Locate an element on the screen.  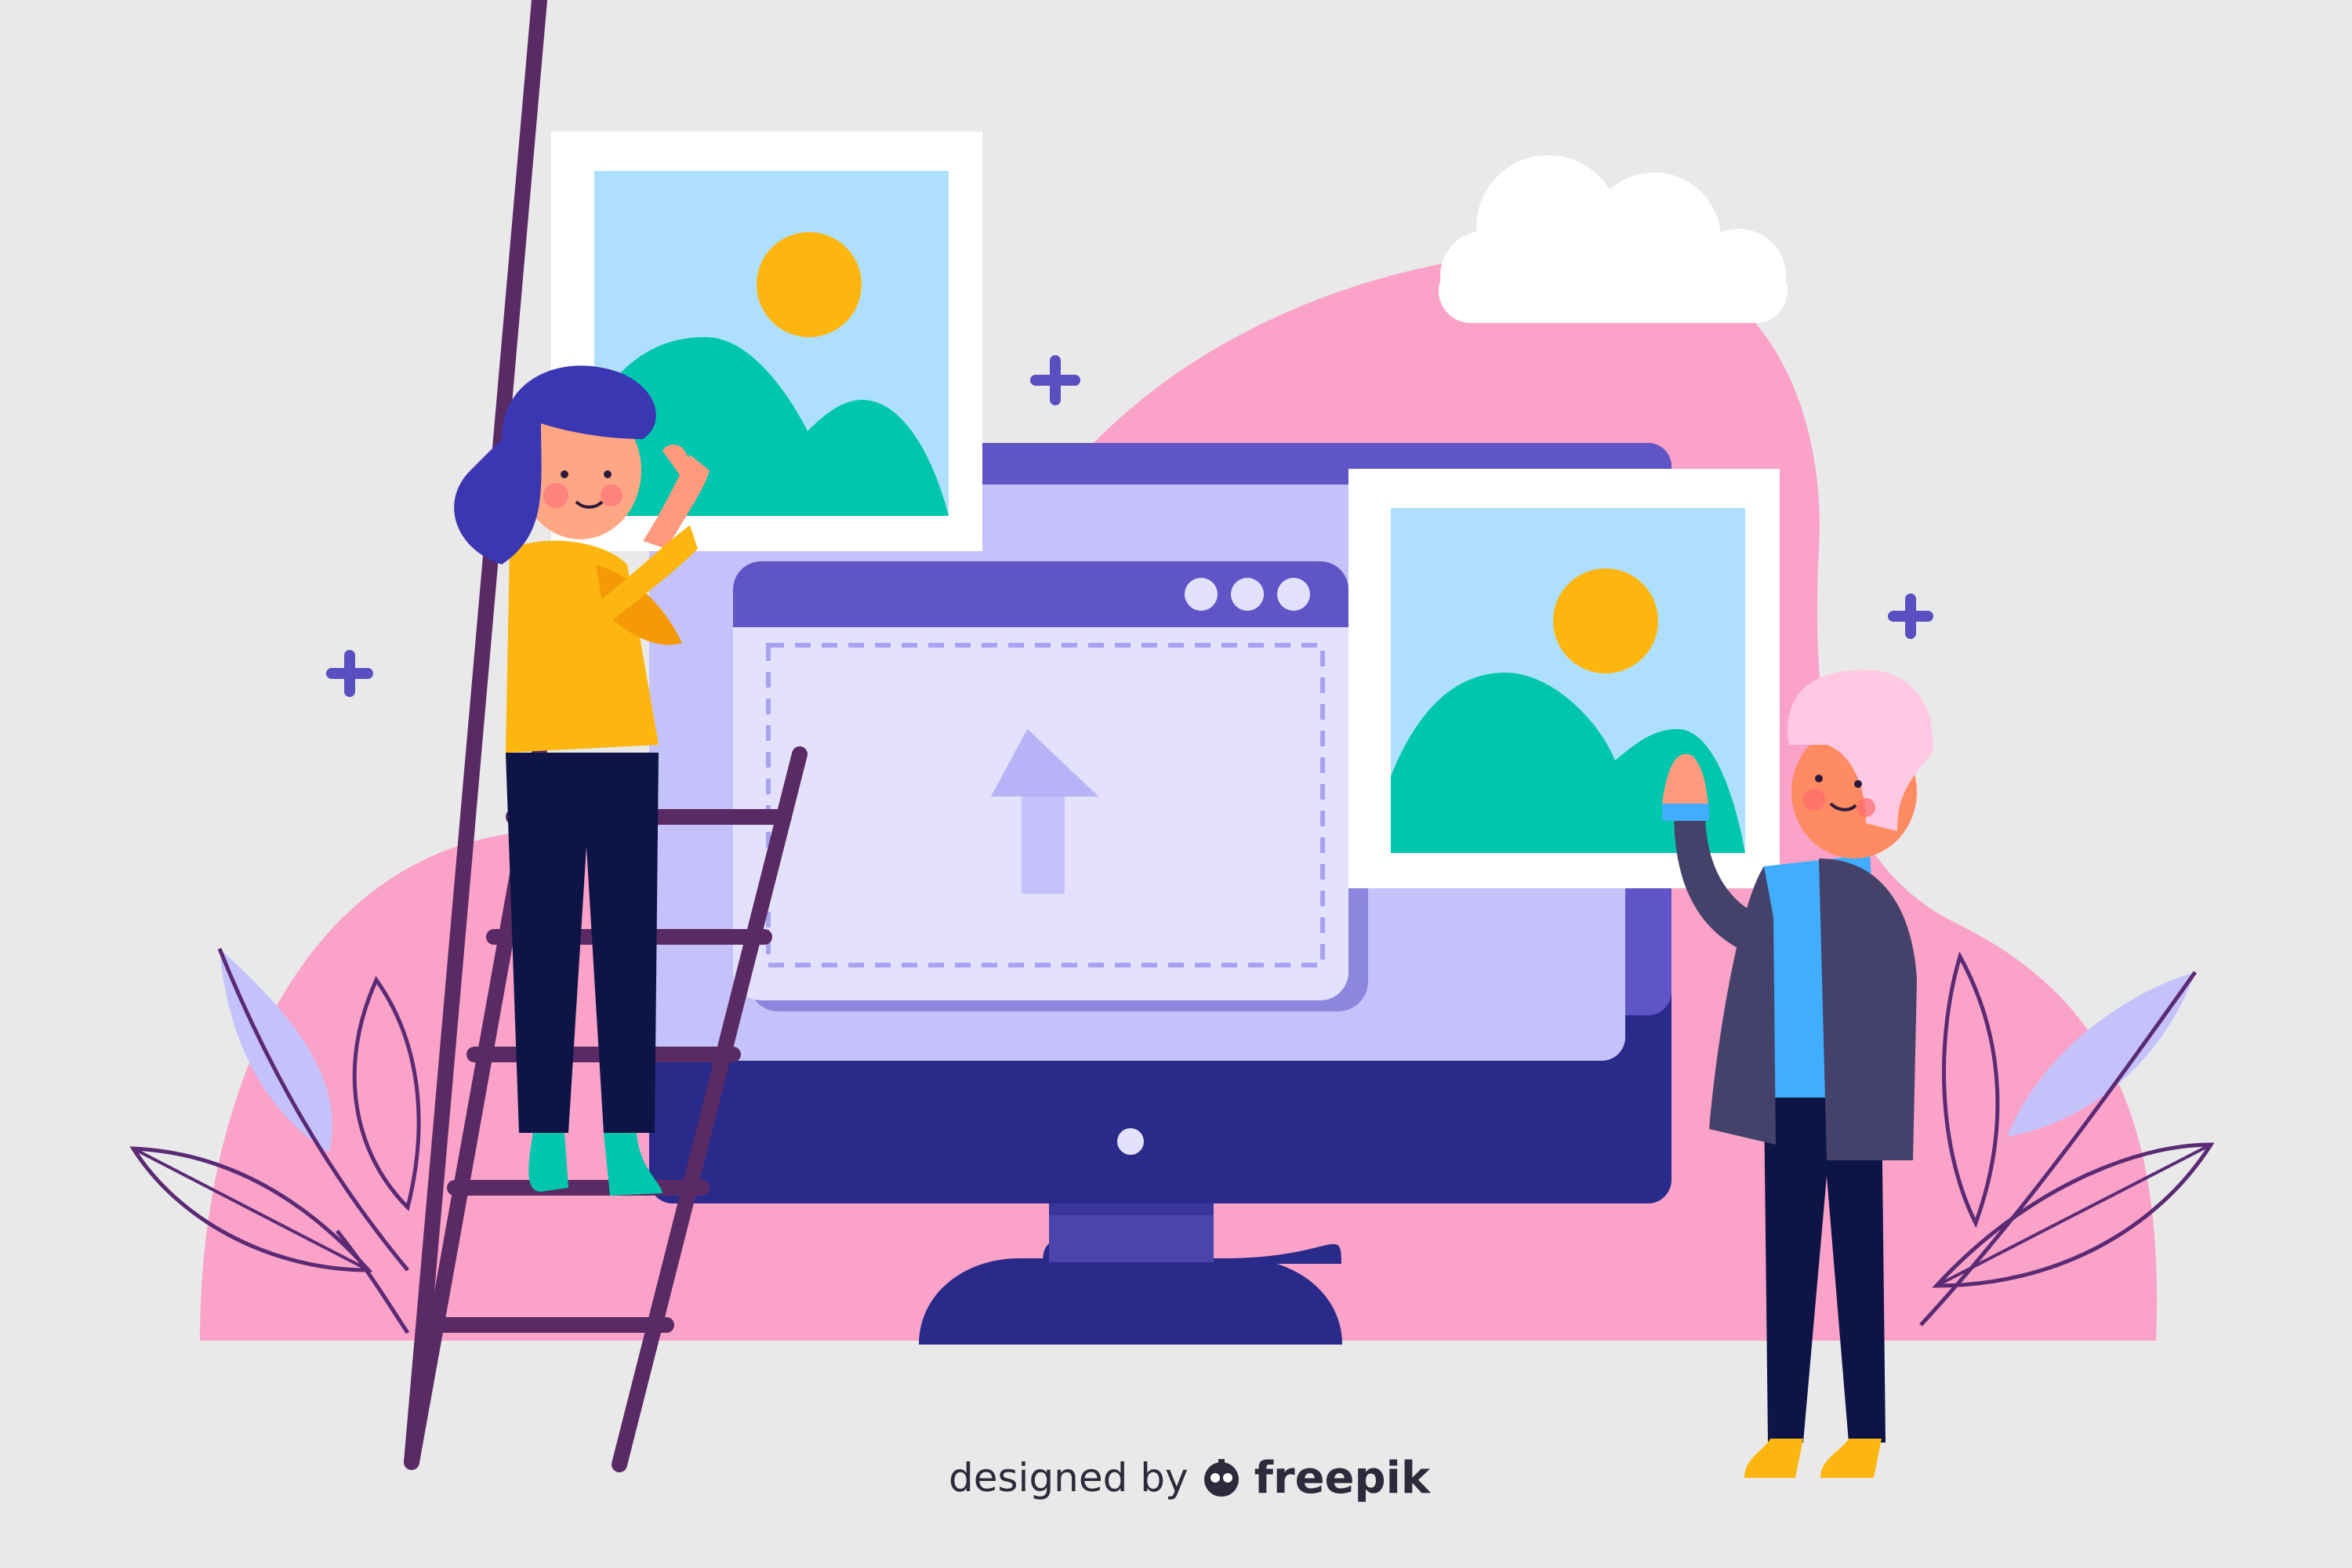
credit-brand: freepik is located at coordinates (1342, 1478).